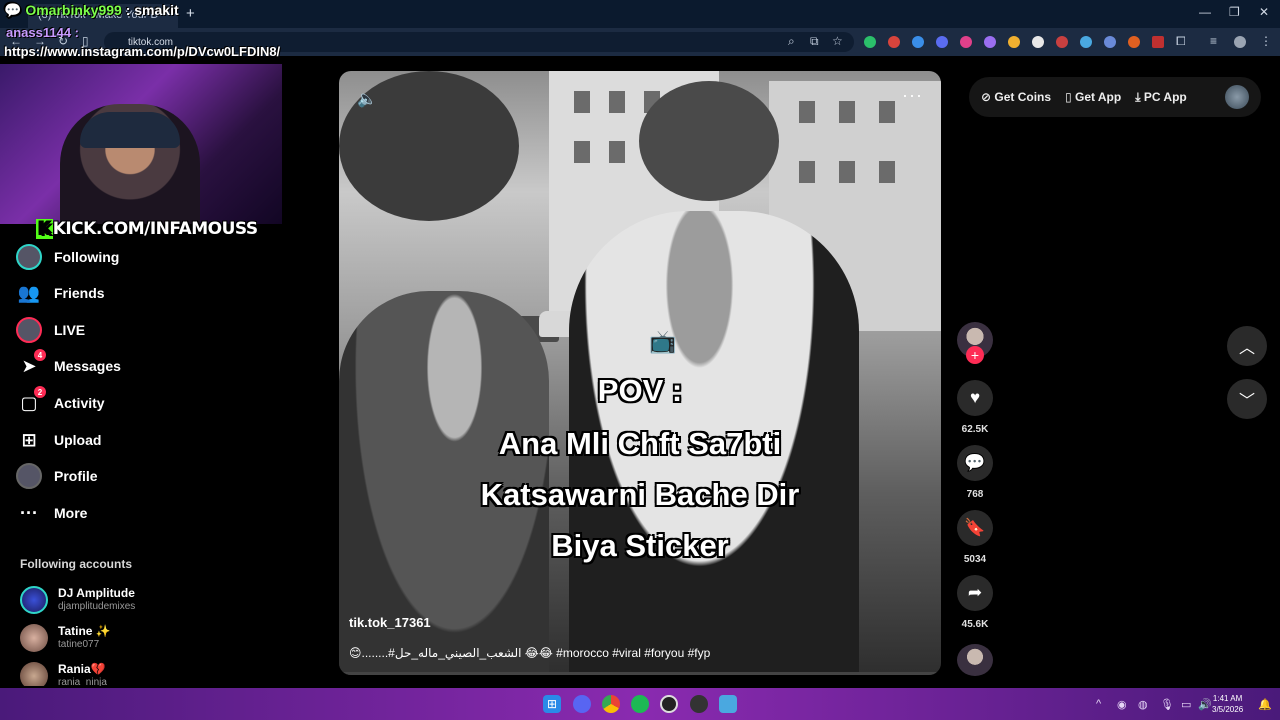 The width and height of the screenshot is (1280, 720). Describe the element at coordinates (975, 624) in the screenshot. I see `share-count: 45.6K` at that location.